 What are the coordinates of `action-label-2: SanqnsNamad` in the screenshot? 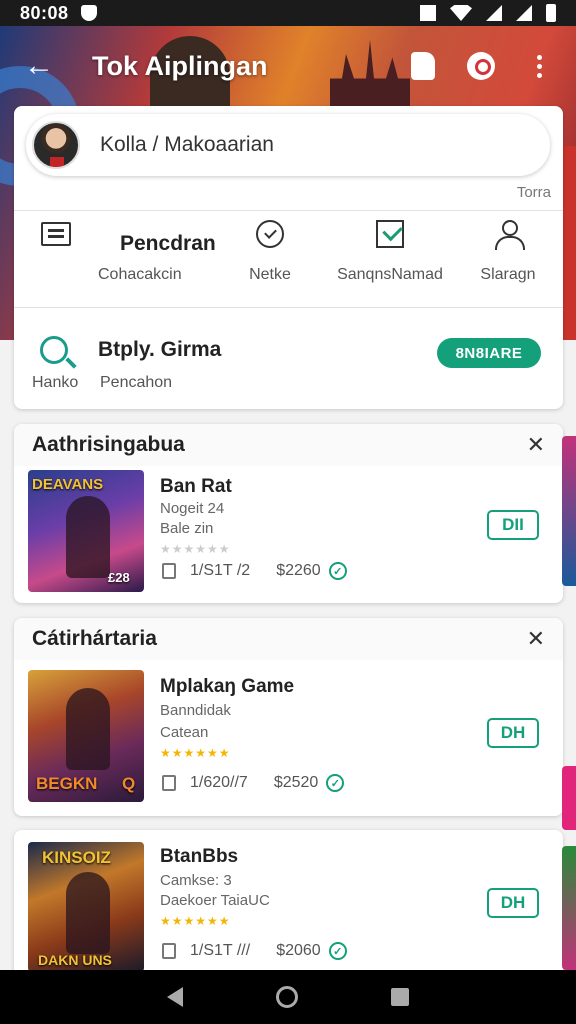 It's located at (390, 274).